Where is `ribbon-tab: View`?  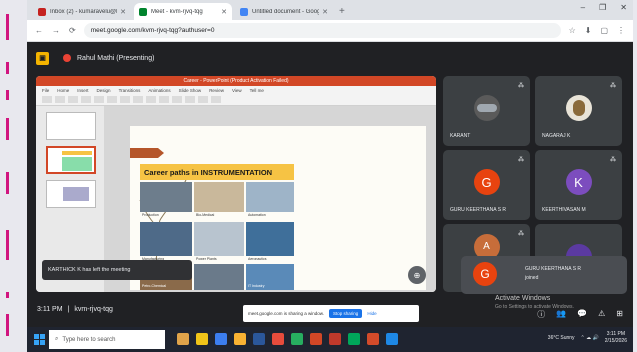
ribbon-tab: View is located at coordinates (237, 90).